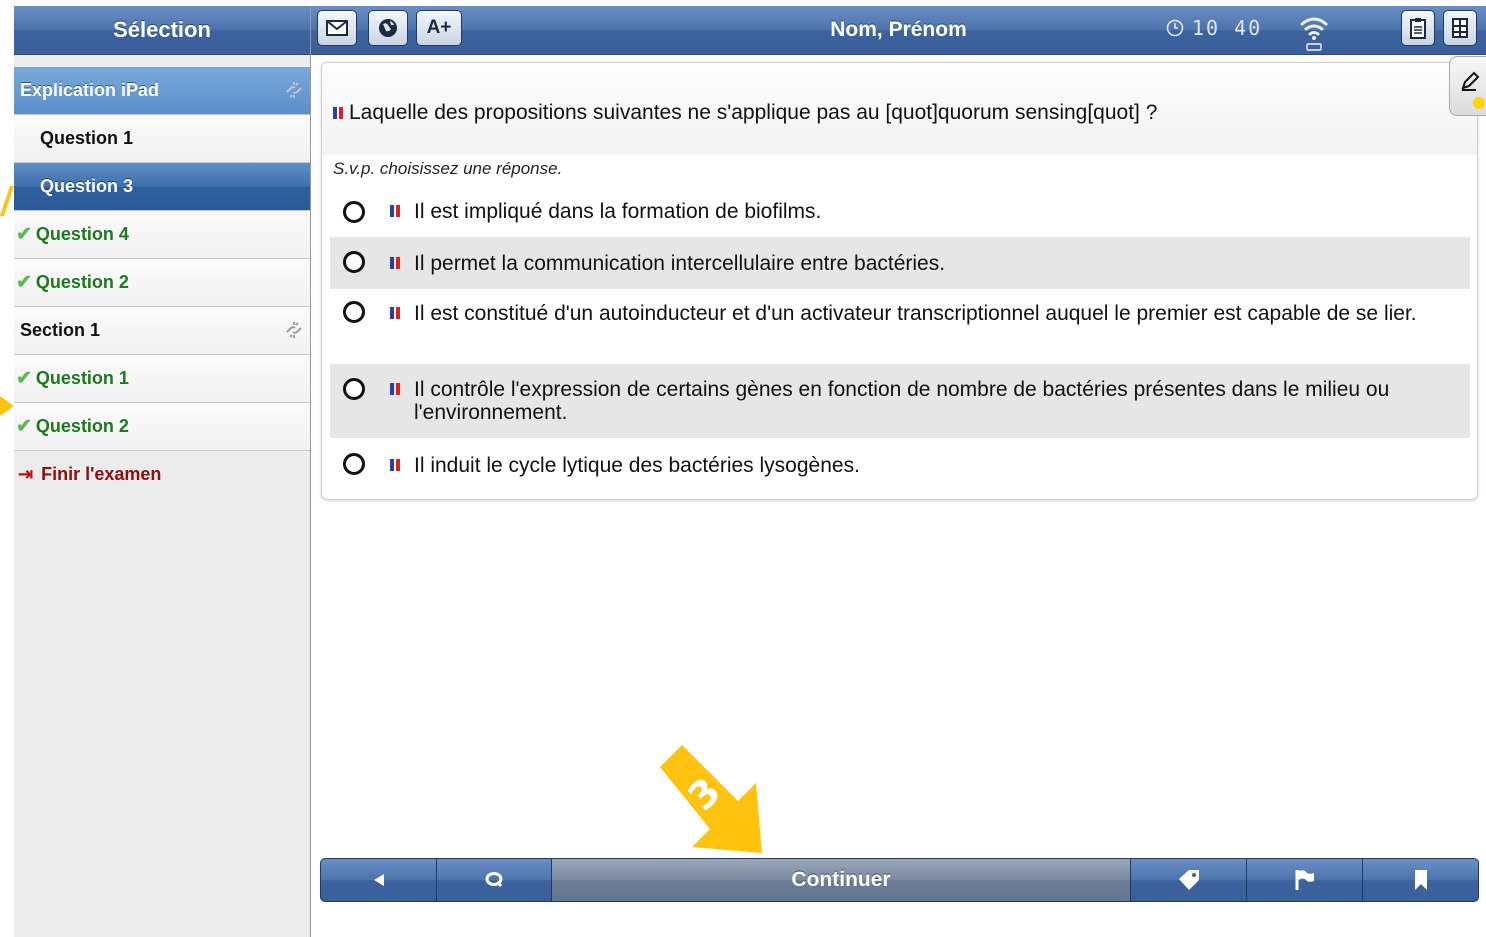 The height and width of the screenshot is (937, 1486). Describe the element at coordinates (162, 139) in the screenshot. I see `sidebar-item-question-1: Question 1` at that location.